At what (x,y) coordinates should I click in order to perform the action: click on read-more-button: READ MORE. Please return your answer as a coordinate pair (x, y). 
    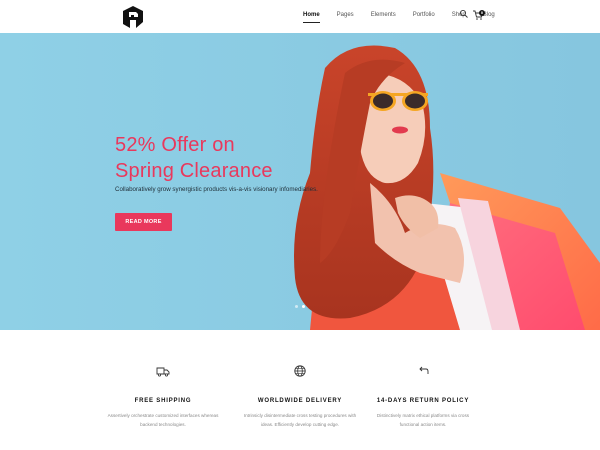
    Looking at the image, I should click on (143, 222).